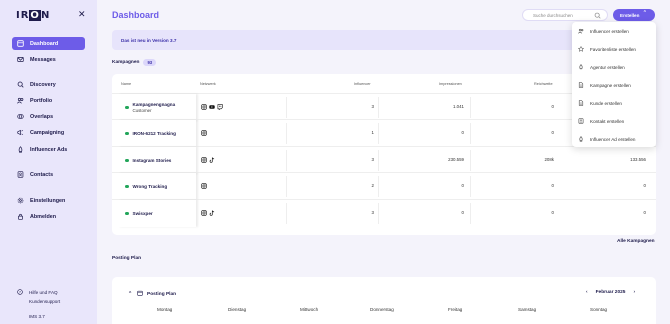  What do you see at coordinates (208, 84) in the screenshot?
I see `col-header-network: Netzwerk` at bounding box center [208, 84].